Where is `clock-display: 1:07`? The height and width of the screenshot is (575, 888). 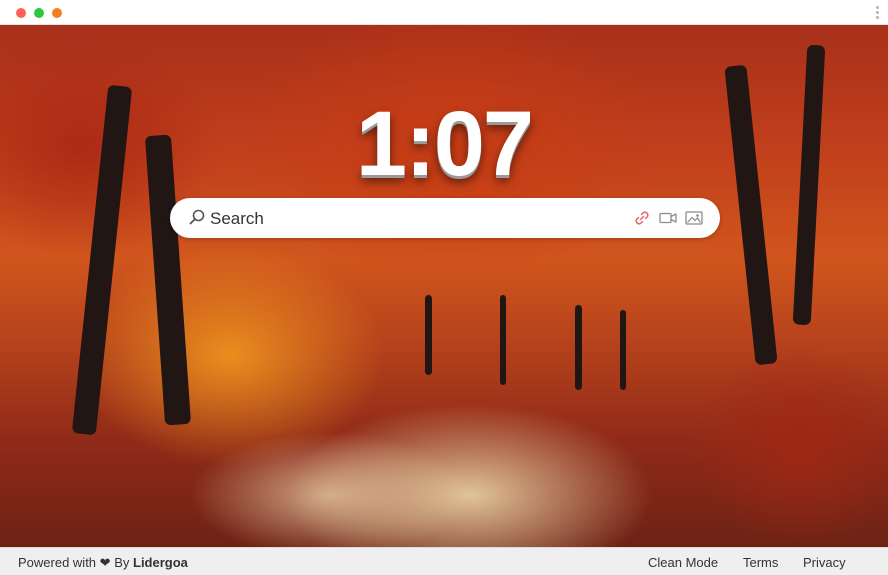 clock-display: 1:07 is located at coordinates (444, 144).